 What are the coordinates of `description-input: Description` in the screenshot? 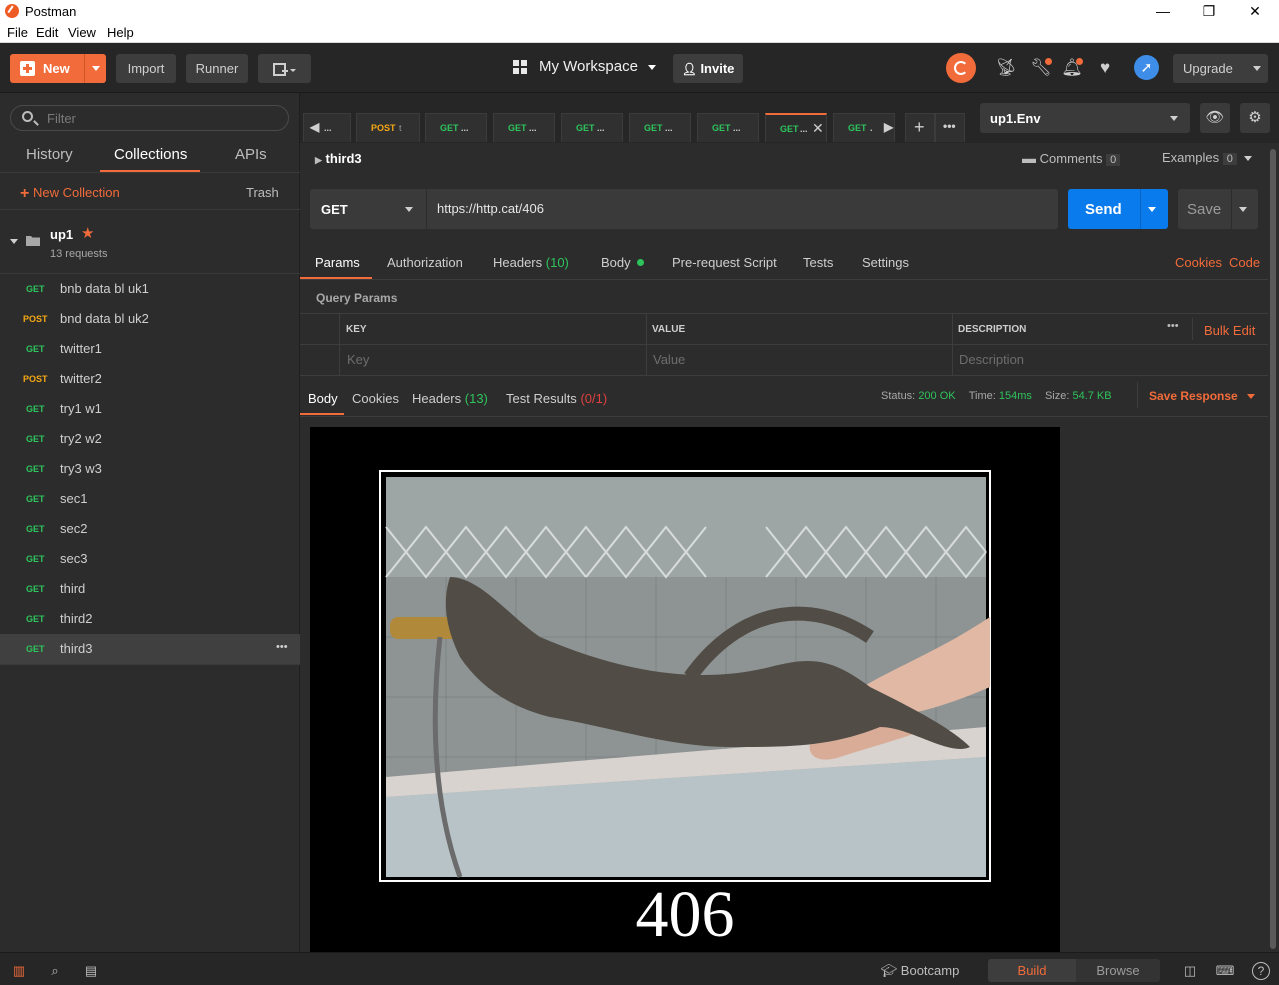 It's located at (991, 359).